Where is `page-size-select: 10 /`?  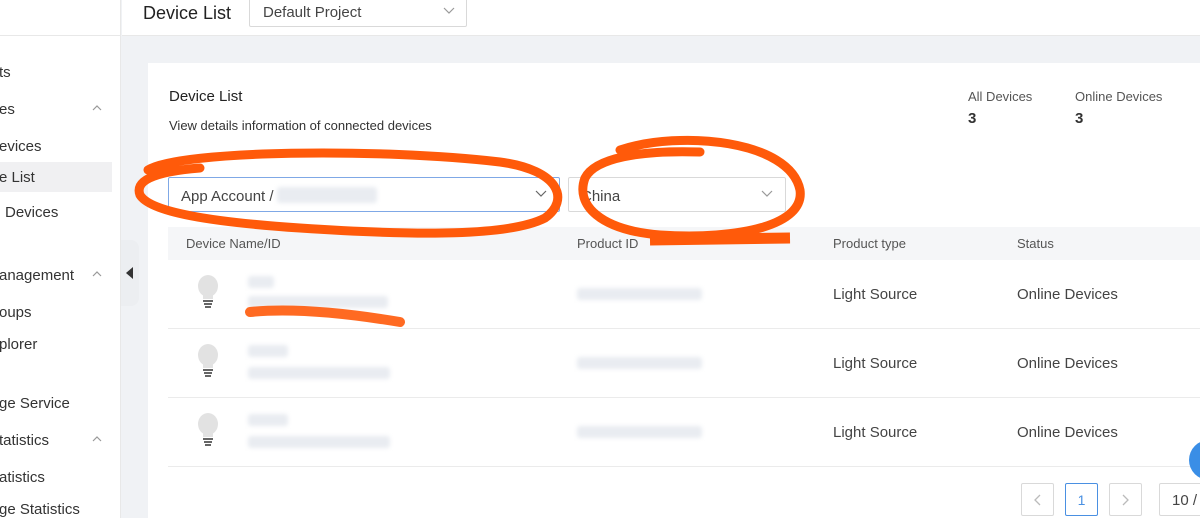
page-size-select: 10 / is located at coordinates (1179, 499).